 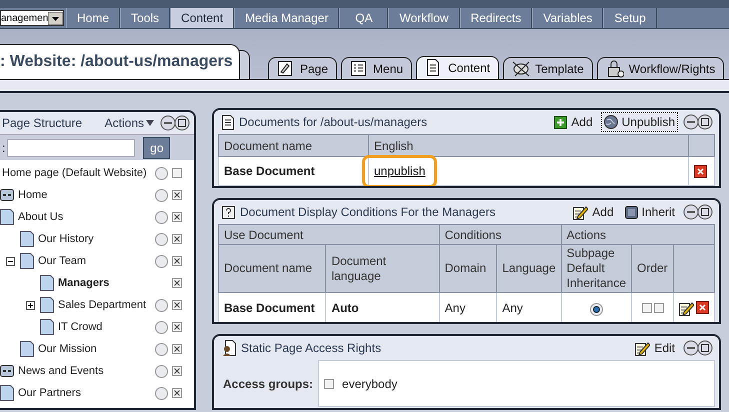 What do you see at coordinates (61, 371) in the screenshot?
I see `tree-item-label: News and Events` at bounding box center [61, 371].